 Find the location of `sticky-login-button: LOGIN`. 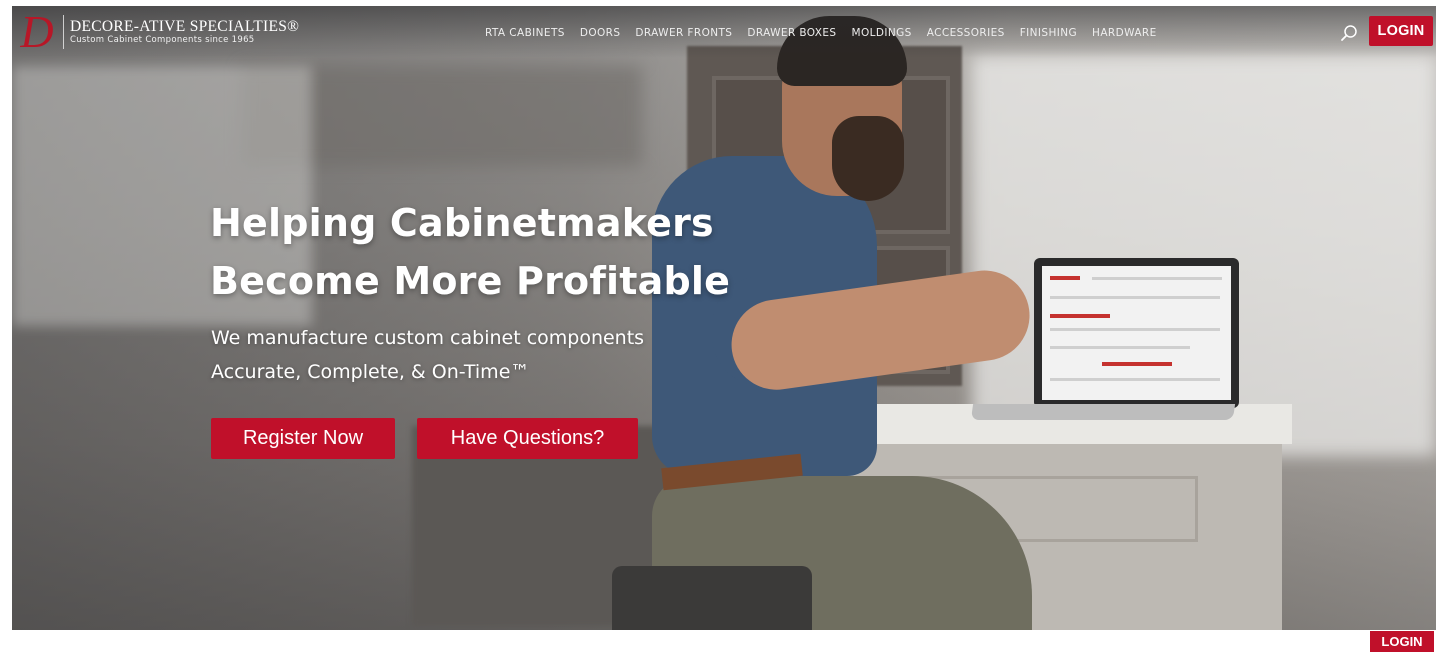

sticky-login-button: LOGIN is located at coordinates (1402, 641).